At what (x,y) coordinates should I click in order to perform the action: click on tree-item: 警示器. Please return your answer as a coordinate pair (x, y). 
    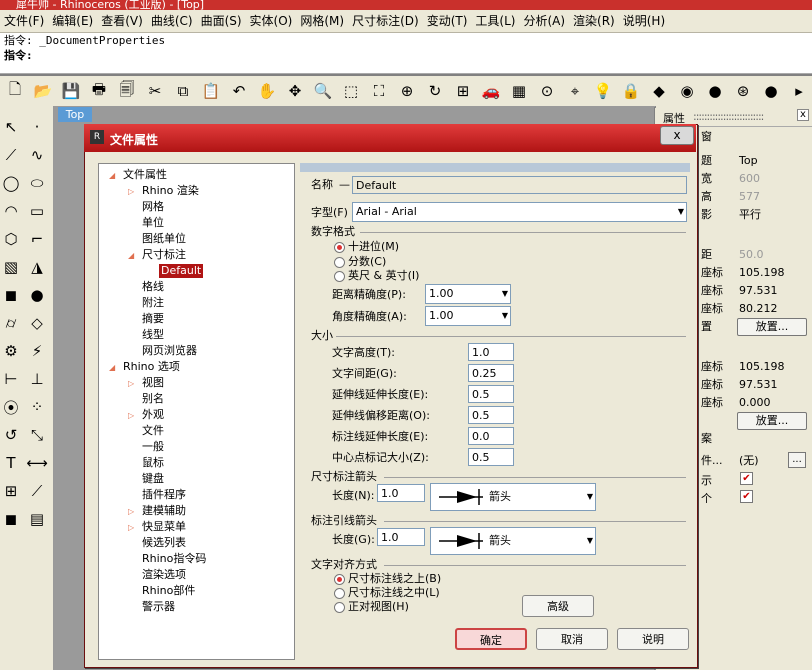
    Looking at the image, I should click on (158, 607).